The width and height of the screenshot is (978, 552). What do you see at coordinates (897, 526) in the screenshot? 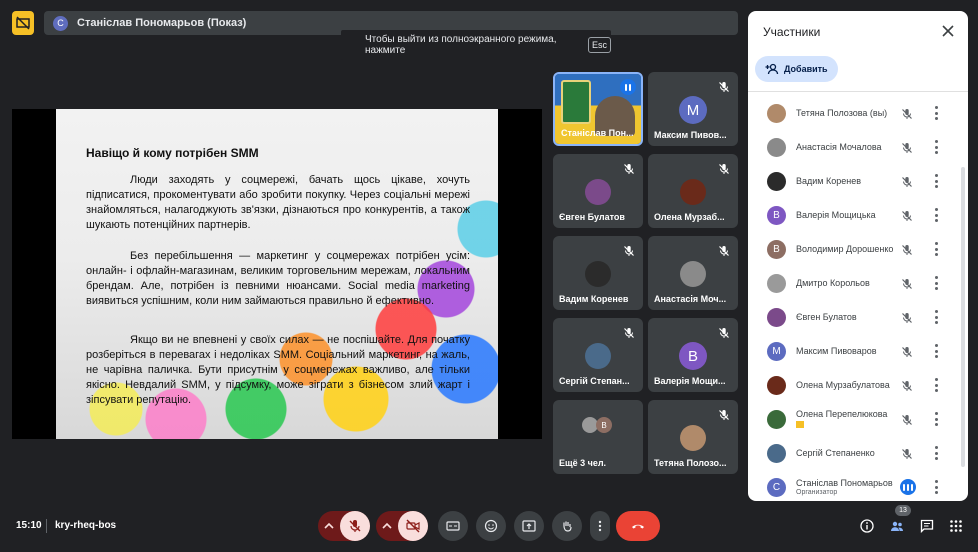
I see `people-icon` at bounding box center [897, 526].